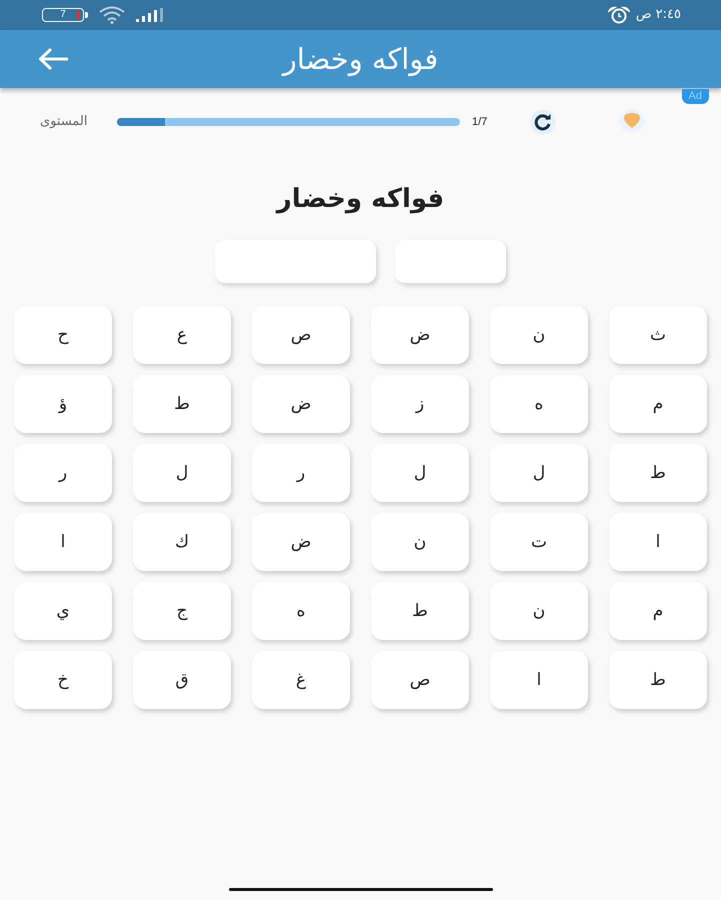 This screenshot has height=900, width=721. What do you see at coordinates (658, 15) in the screenshot?
I see `status-time: ٢:٤٥ ص` at bounding box center [658, 15].